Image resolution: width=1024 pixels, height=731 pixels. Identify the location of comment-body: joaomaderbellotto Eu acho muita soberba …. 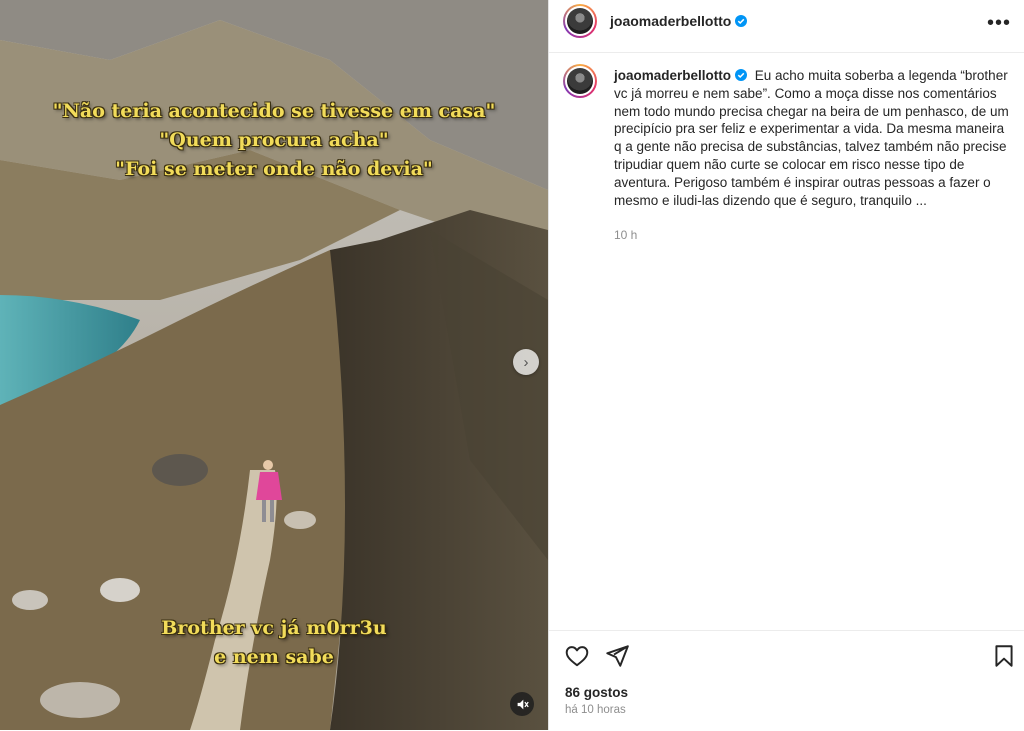
(811, 138).